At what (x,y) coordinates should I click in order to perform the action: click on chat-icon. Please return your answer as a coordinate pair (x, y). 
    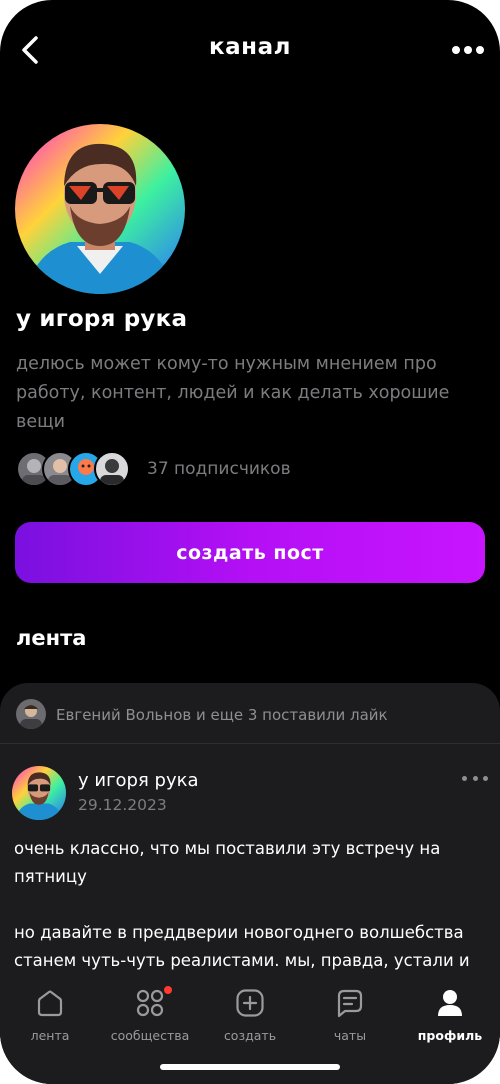
    Looking at the image, I should click on (350, 1003).